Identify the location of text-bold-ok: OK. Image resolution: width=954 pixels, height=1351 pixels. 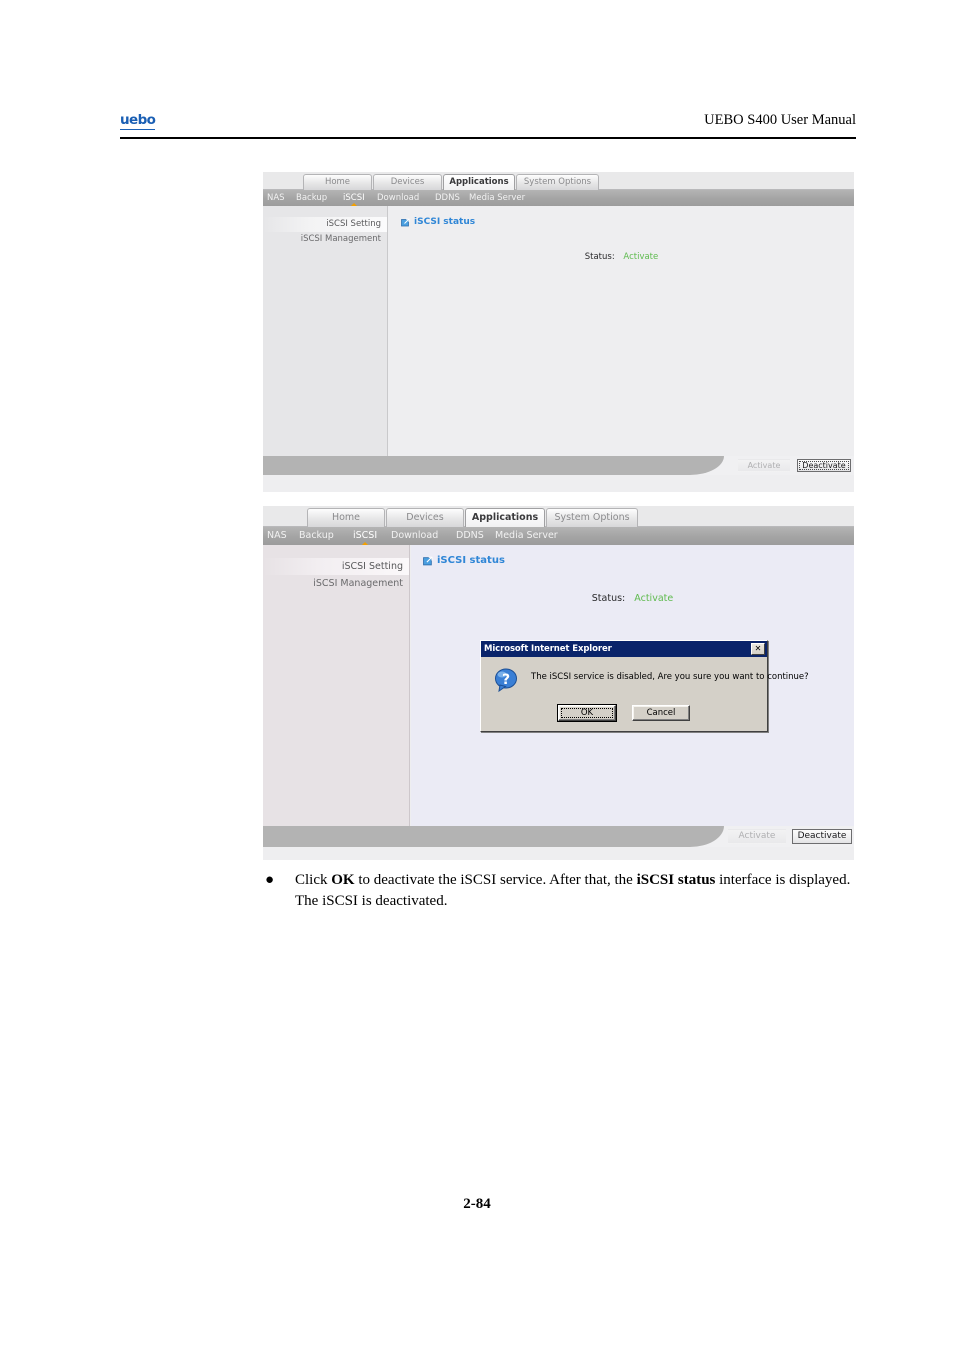
(343, 880).